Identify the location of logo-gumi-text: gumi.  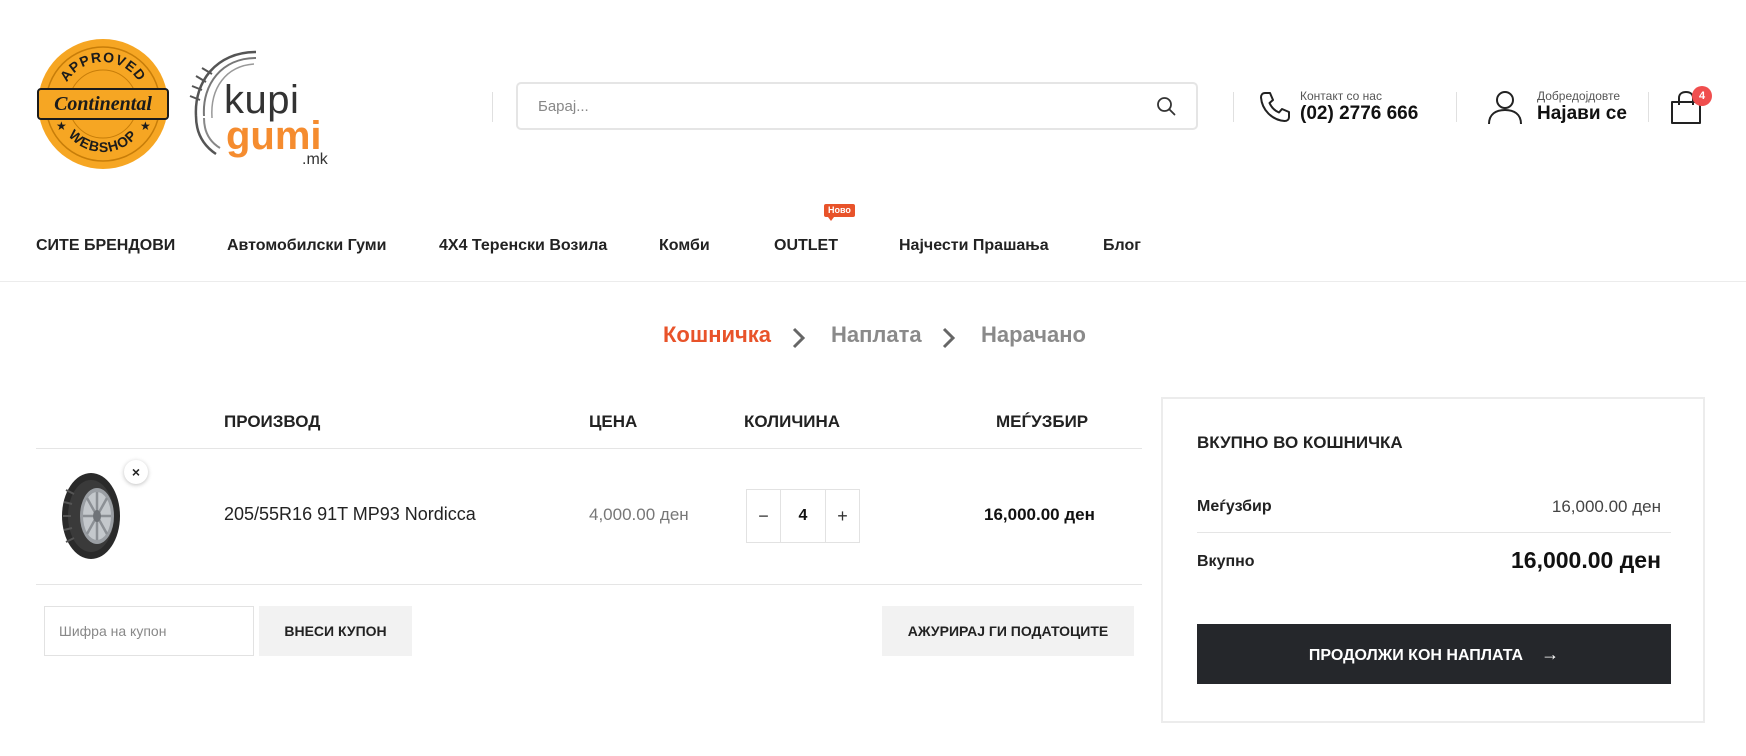
(274, 136).